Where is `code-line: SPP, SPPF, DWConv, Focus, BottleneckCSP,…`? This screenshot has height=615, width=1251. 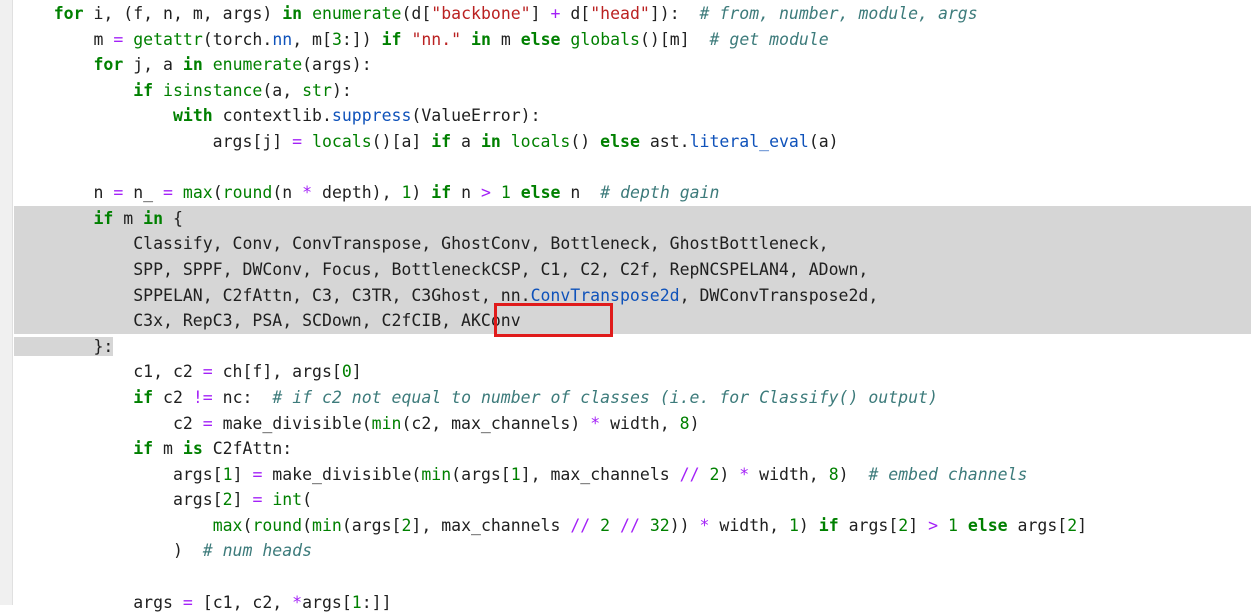
code-line: SPP, SPPF, DWConv, Focus, BottleneckCSP,… is located at coordinates (632, 269).